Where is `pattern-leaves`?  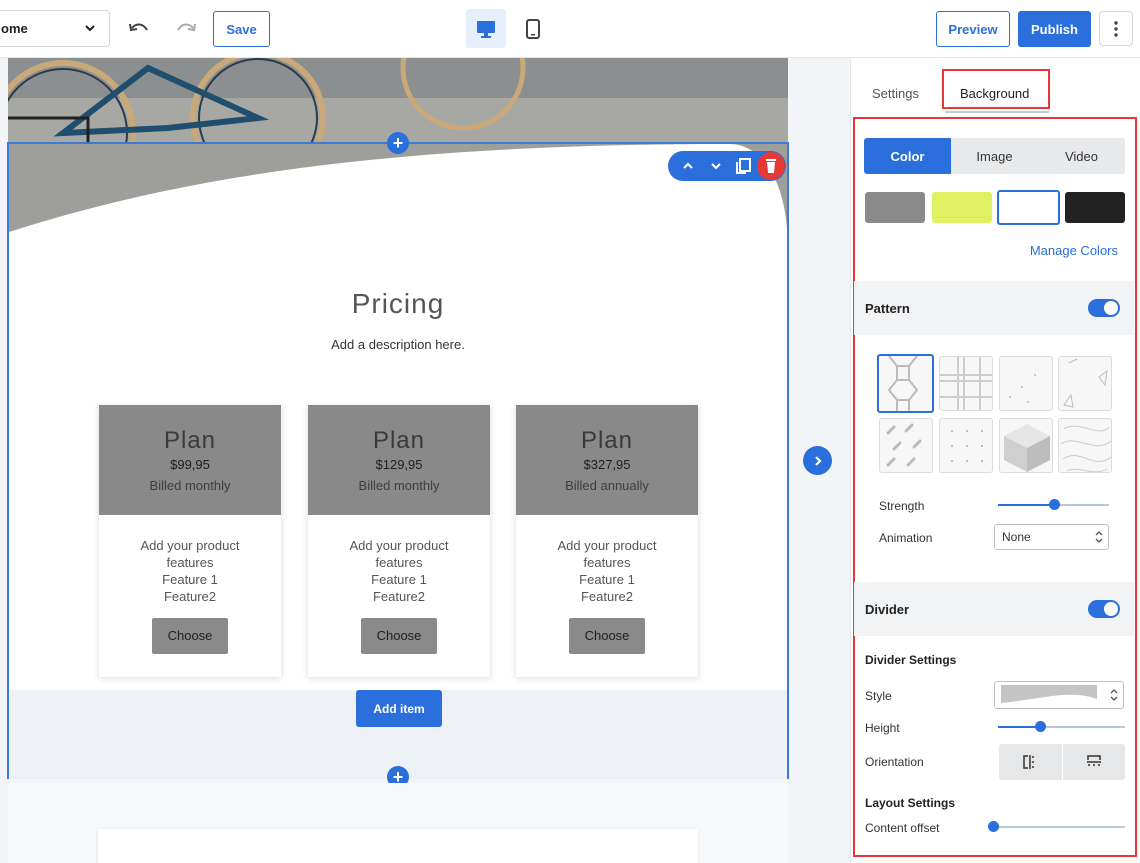
pattern-leaves is located at coordinates (906, 445).